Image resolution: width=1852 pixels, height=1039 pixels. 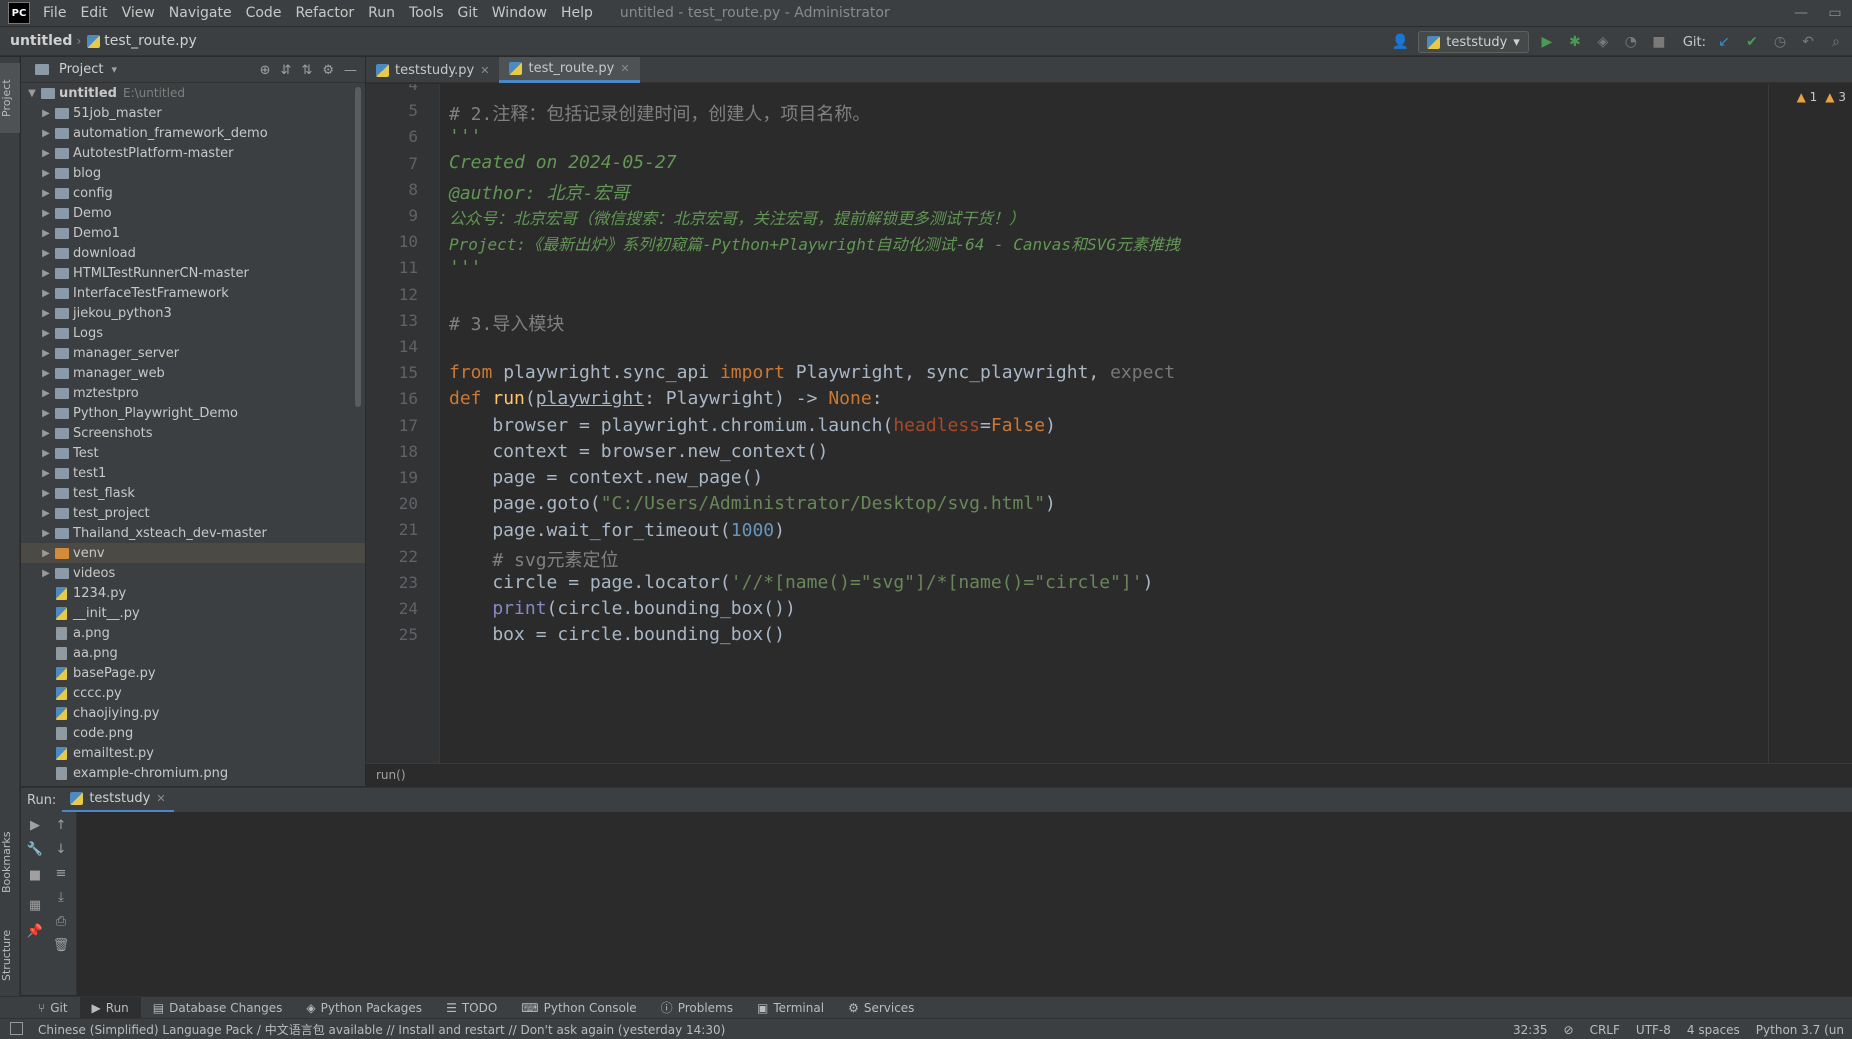 What do you see at coordinates (200, 13) in the screenshot?
I see `menu-navigate: Navigate` at bounding box center [200, 13].